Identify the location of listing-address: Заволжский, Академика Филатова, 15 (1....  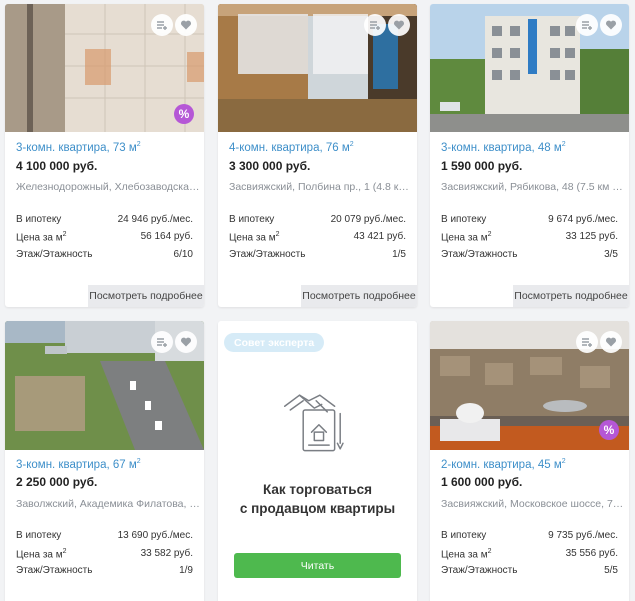
(108, 504).